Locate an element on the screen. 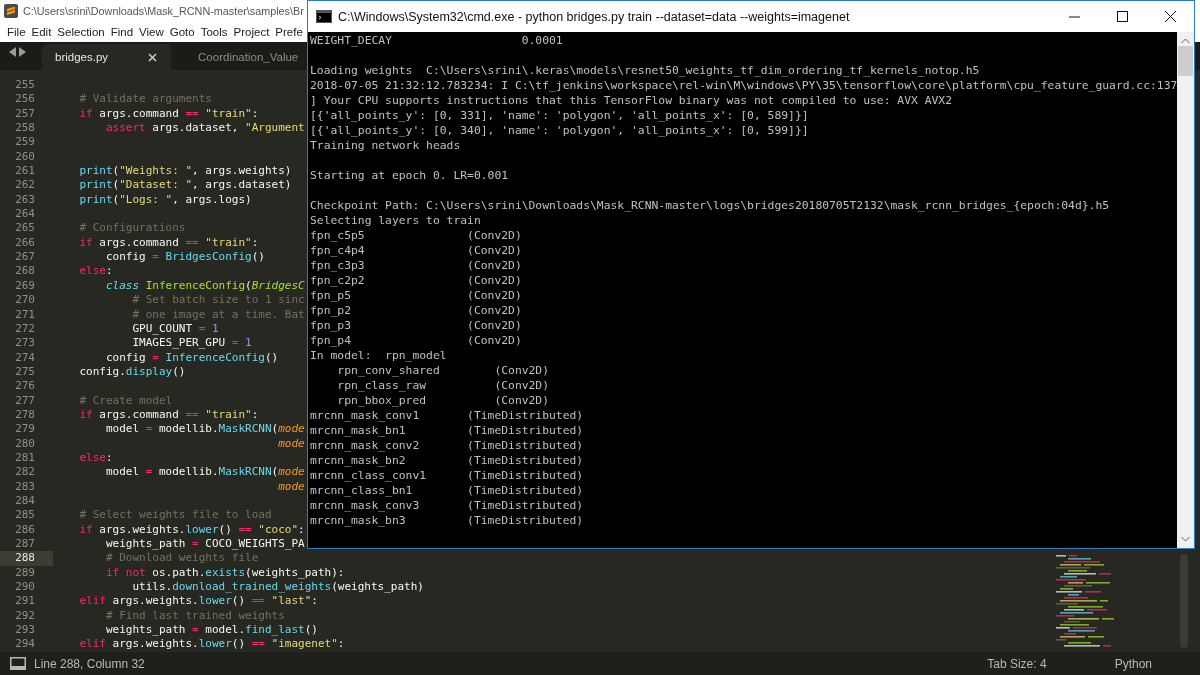 The height and width of the screenshot is (675, 1200). maximize-icon is located at coordinates (1122, 16).